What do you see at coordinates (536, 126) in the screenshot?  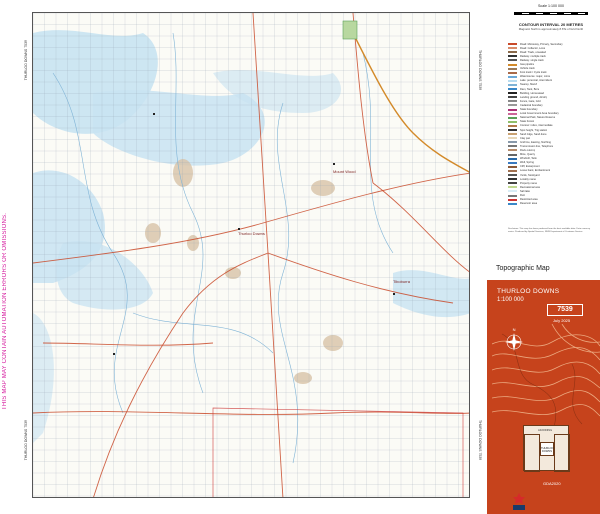 I see `legend-label: Contour: index, intermediate` at bounding box center [536, 126].